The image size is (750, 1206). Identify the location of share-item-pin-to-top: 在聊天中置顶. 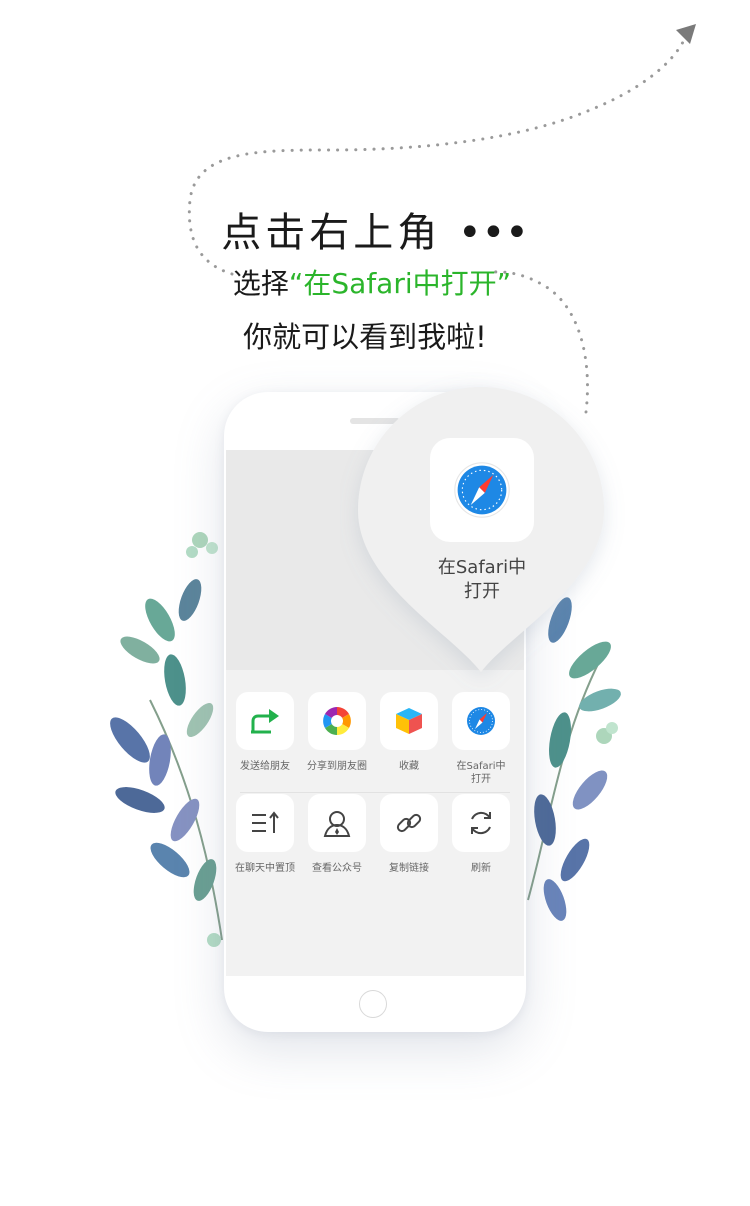
(265, 834).